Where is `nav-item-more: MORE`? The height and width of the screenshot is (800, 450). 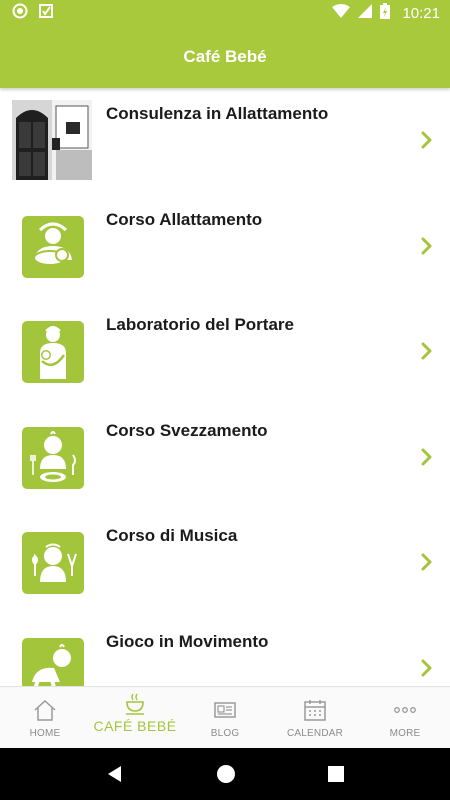 nav-item-more: MORE is located at coordinates (405, 717).